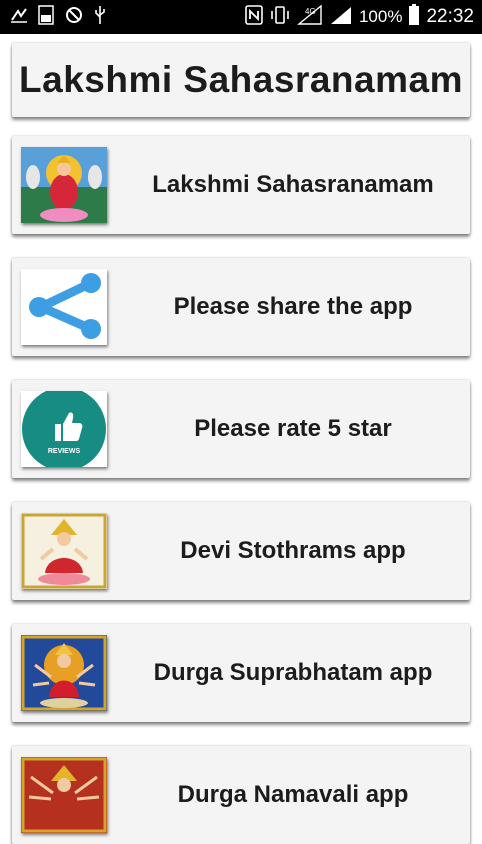 The height and width of the screenshot is (844, 482). Describe the element at coordinates (414, 17) in the screenshot. I see `battery-icon` at that location.